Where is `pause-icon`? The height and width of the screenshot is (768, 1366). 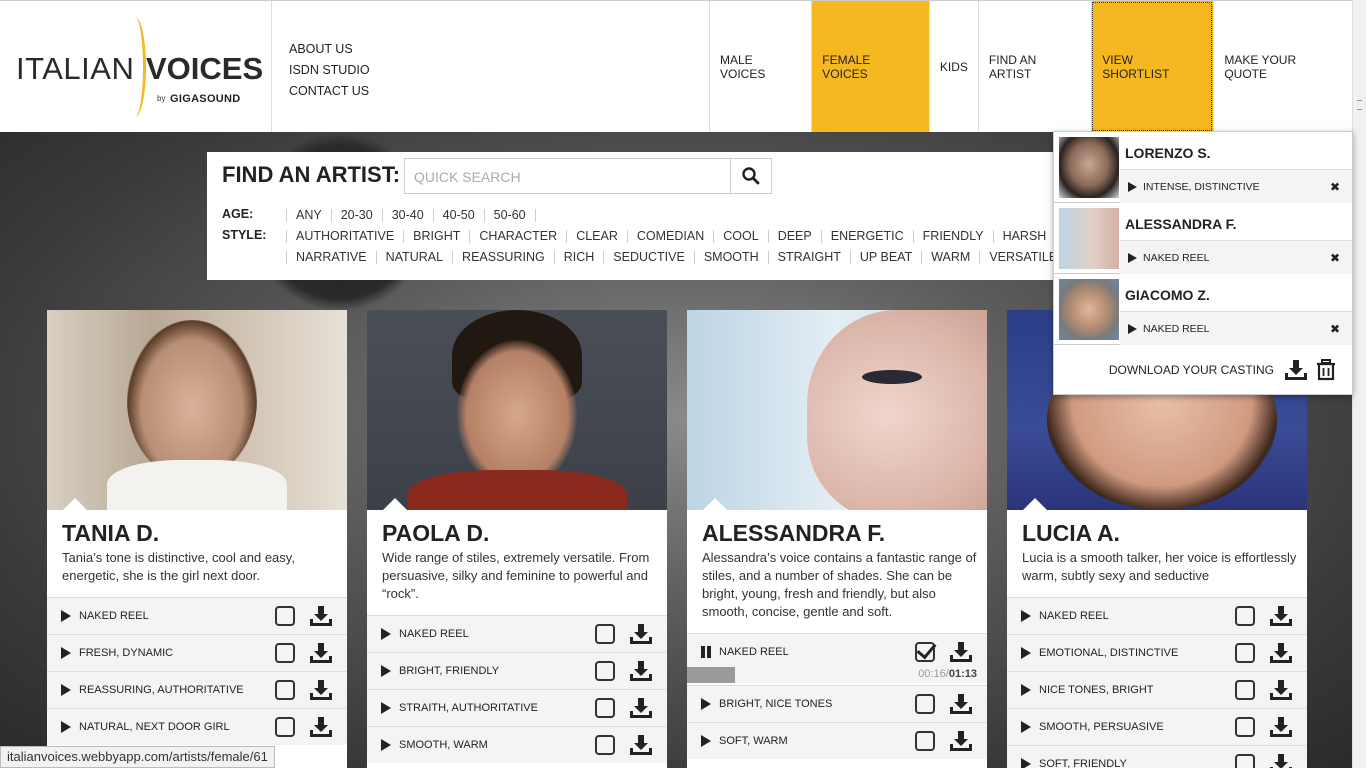
pause-icon is located at coordinates (706, 652).